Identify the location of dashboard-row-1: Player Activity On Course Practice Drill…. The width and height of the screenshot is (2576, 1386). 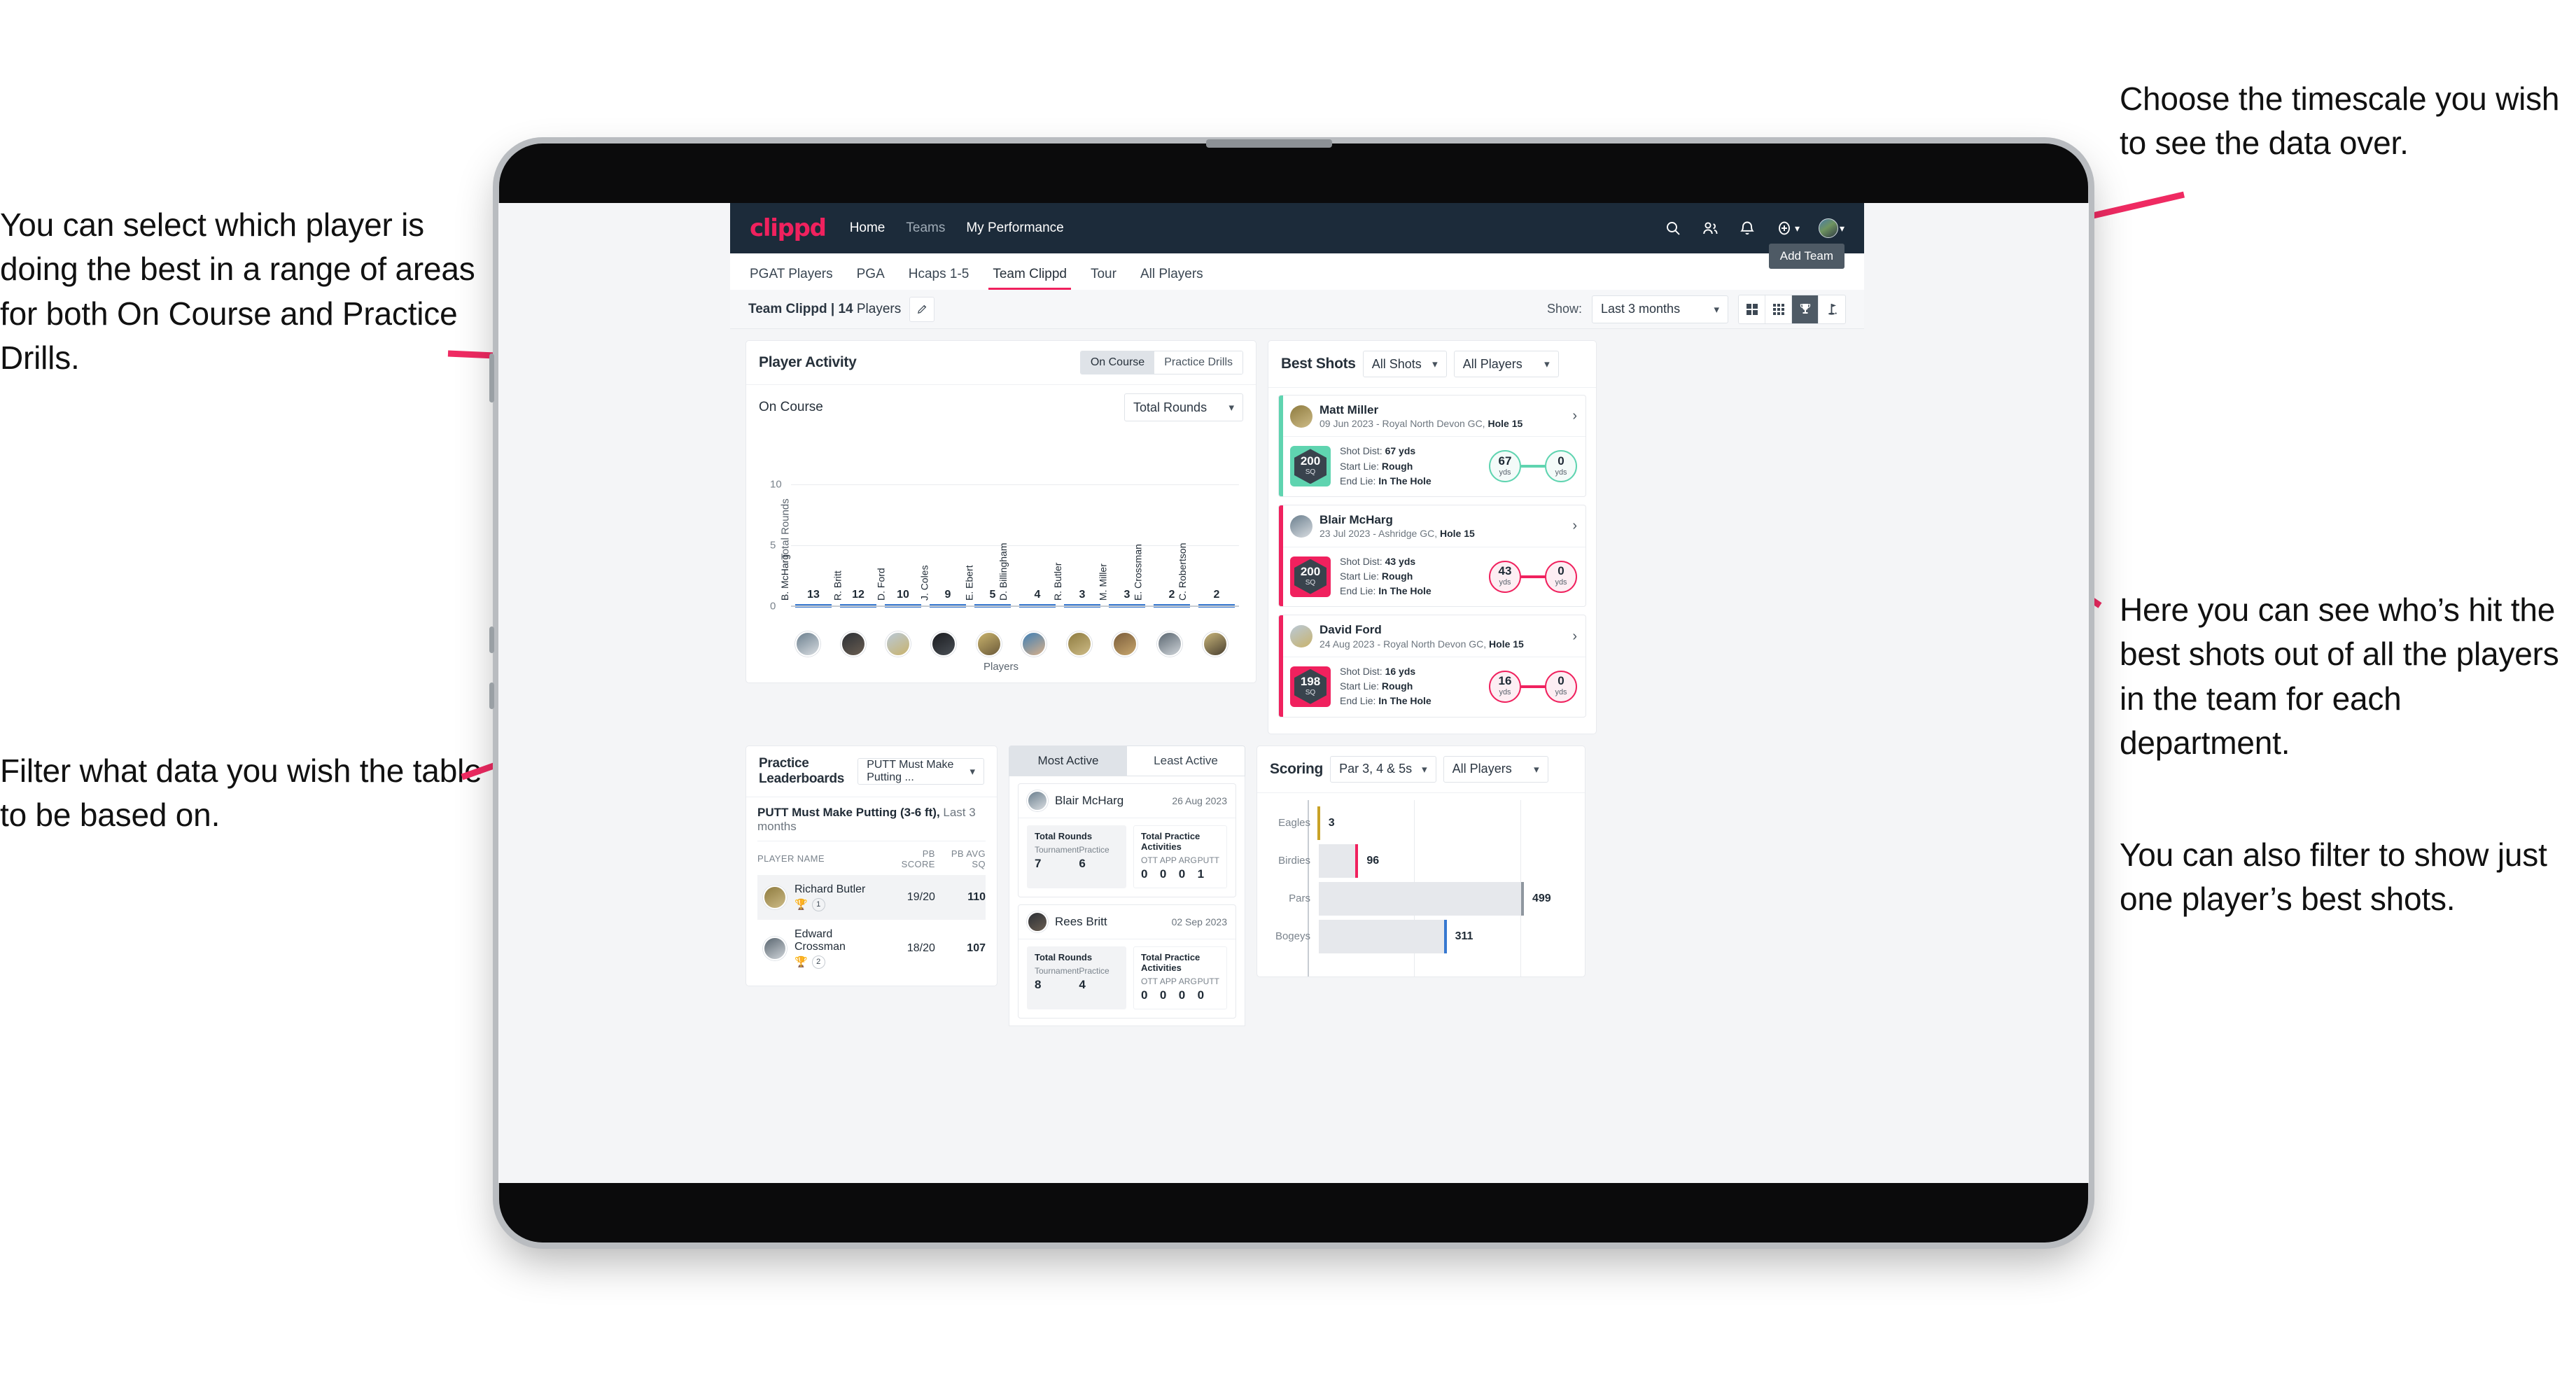
(1297, 537).